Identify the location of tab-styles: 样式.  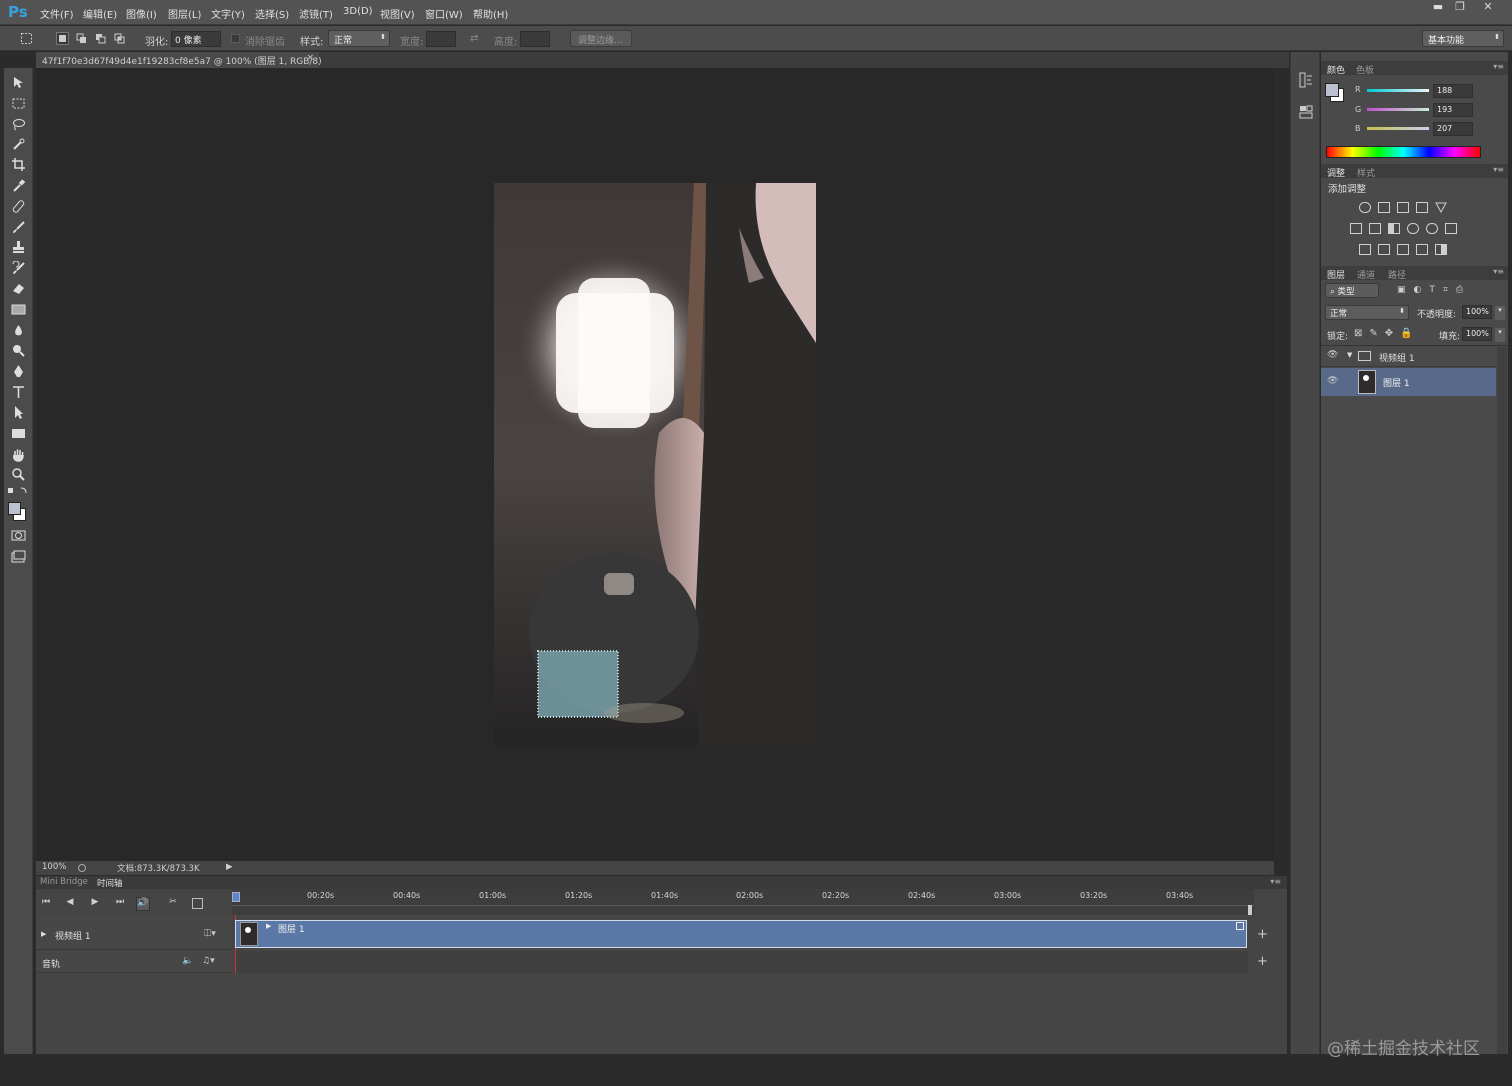
(1366, 172).